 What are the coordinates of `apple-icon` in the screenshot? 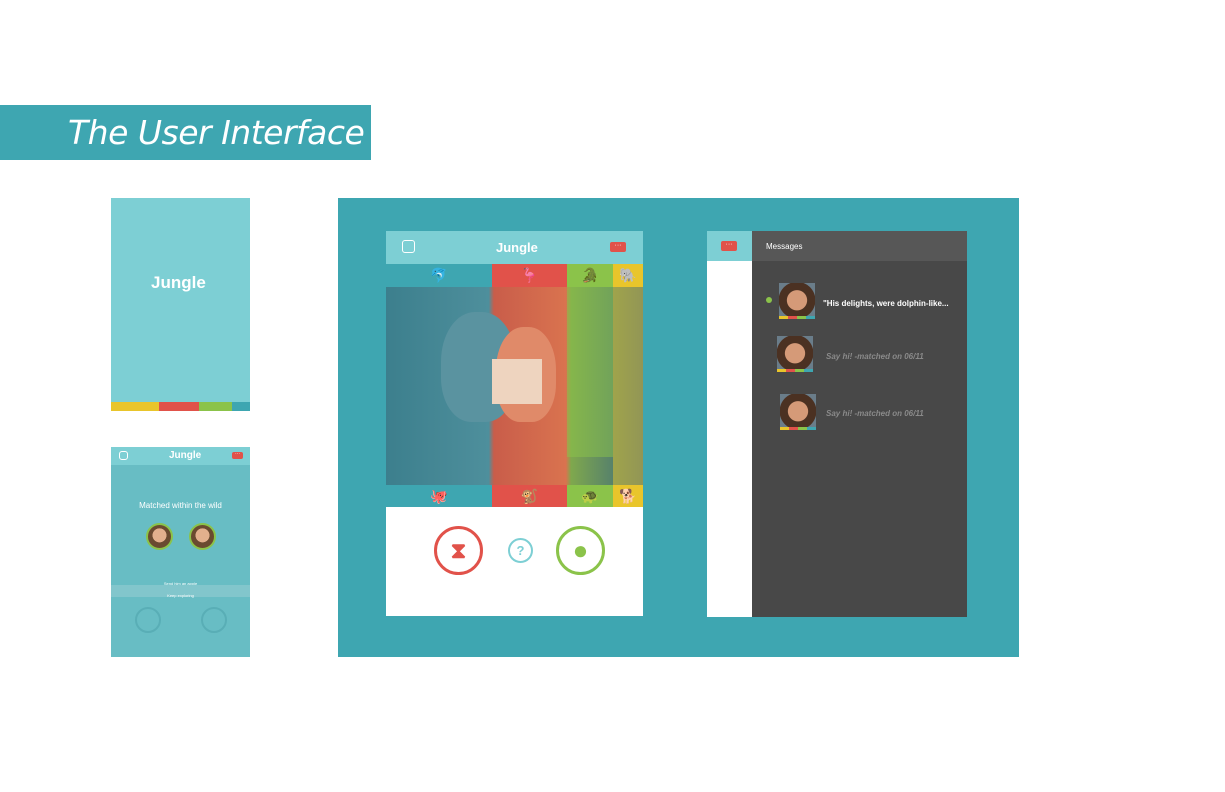 It's located at (214, 620).